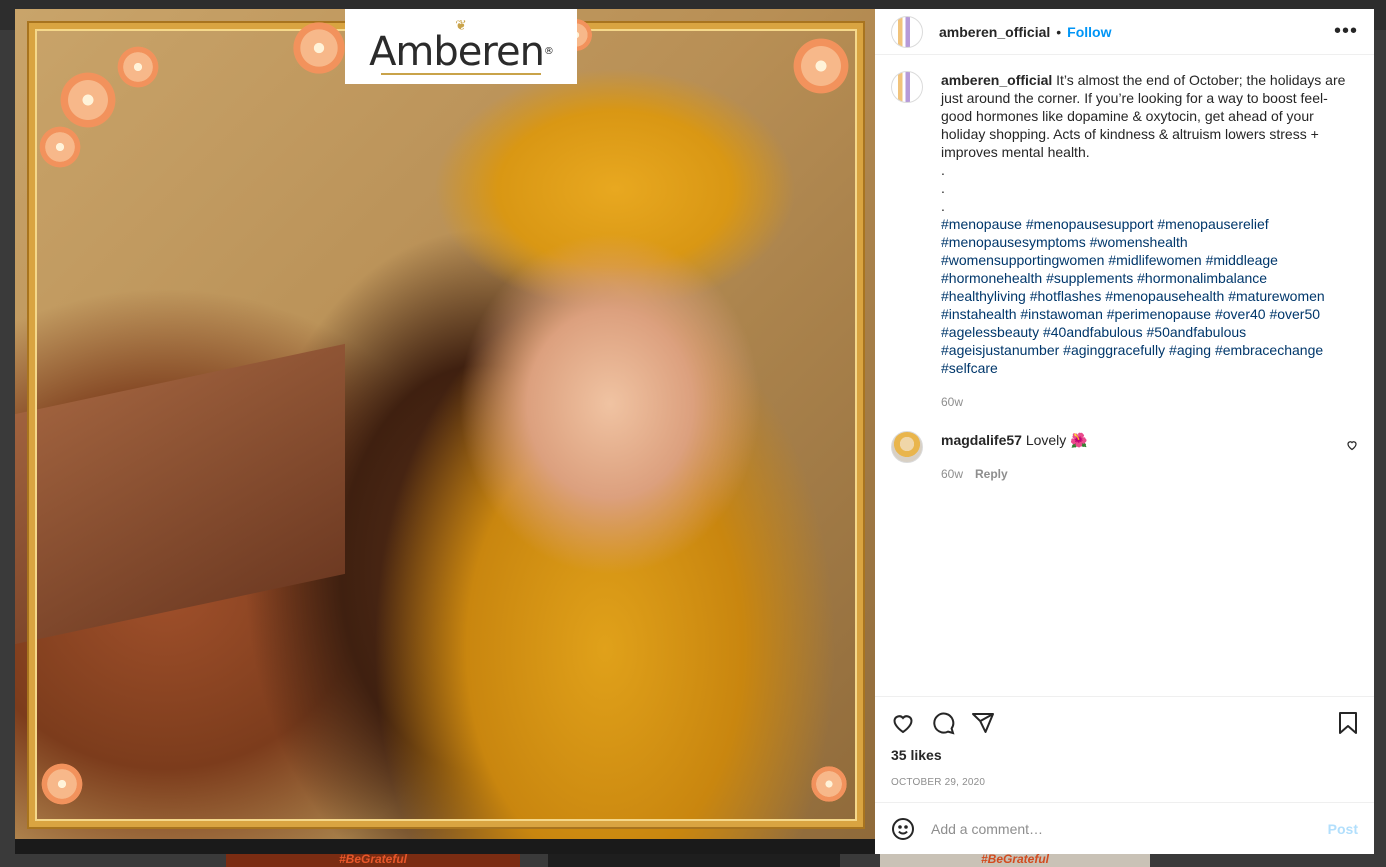 Image resolution: width=1386 pixels, height=867 pixels. Describe the element at coordinates (983, 723) in the screenshot. I see `share-send-icon` at that location.